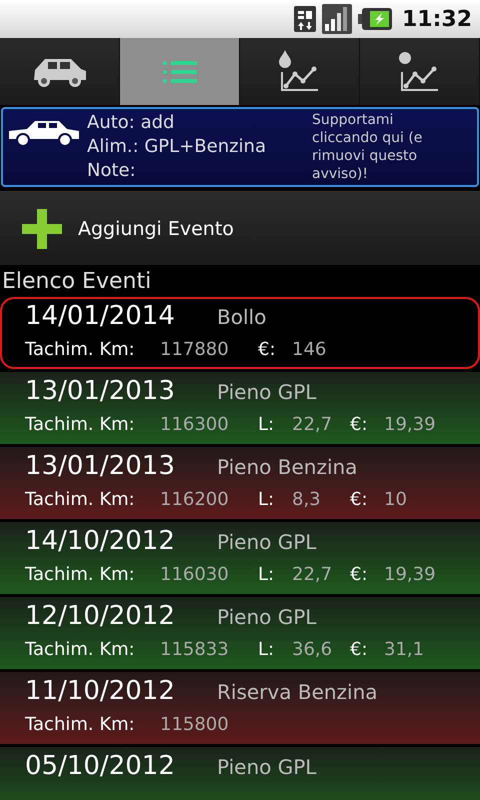 The image size is (480, 800). I want to click on event-type: Bollo, so click(241, 317).